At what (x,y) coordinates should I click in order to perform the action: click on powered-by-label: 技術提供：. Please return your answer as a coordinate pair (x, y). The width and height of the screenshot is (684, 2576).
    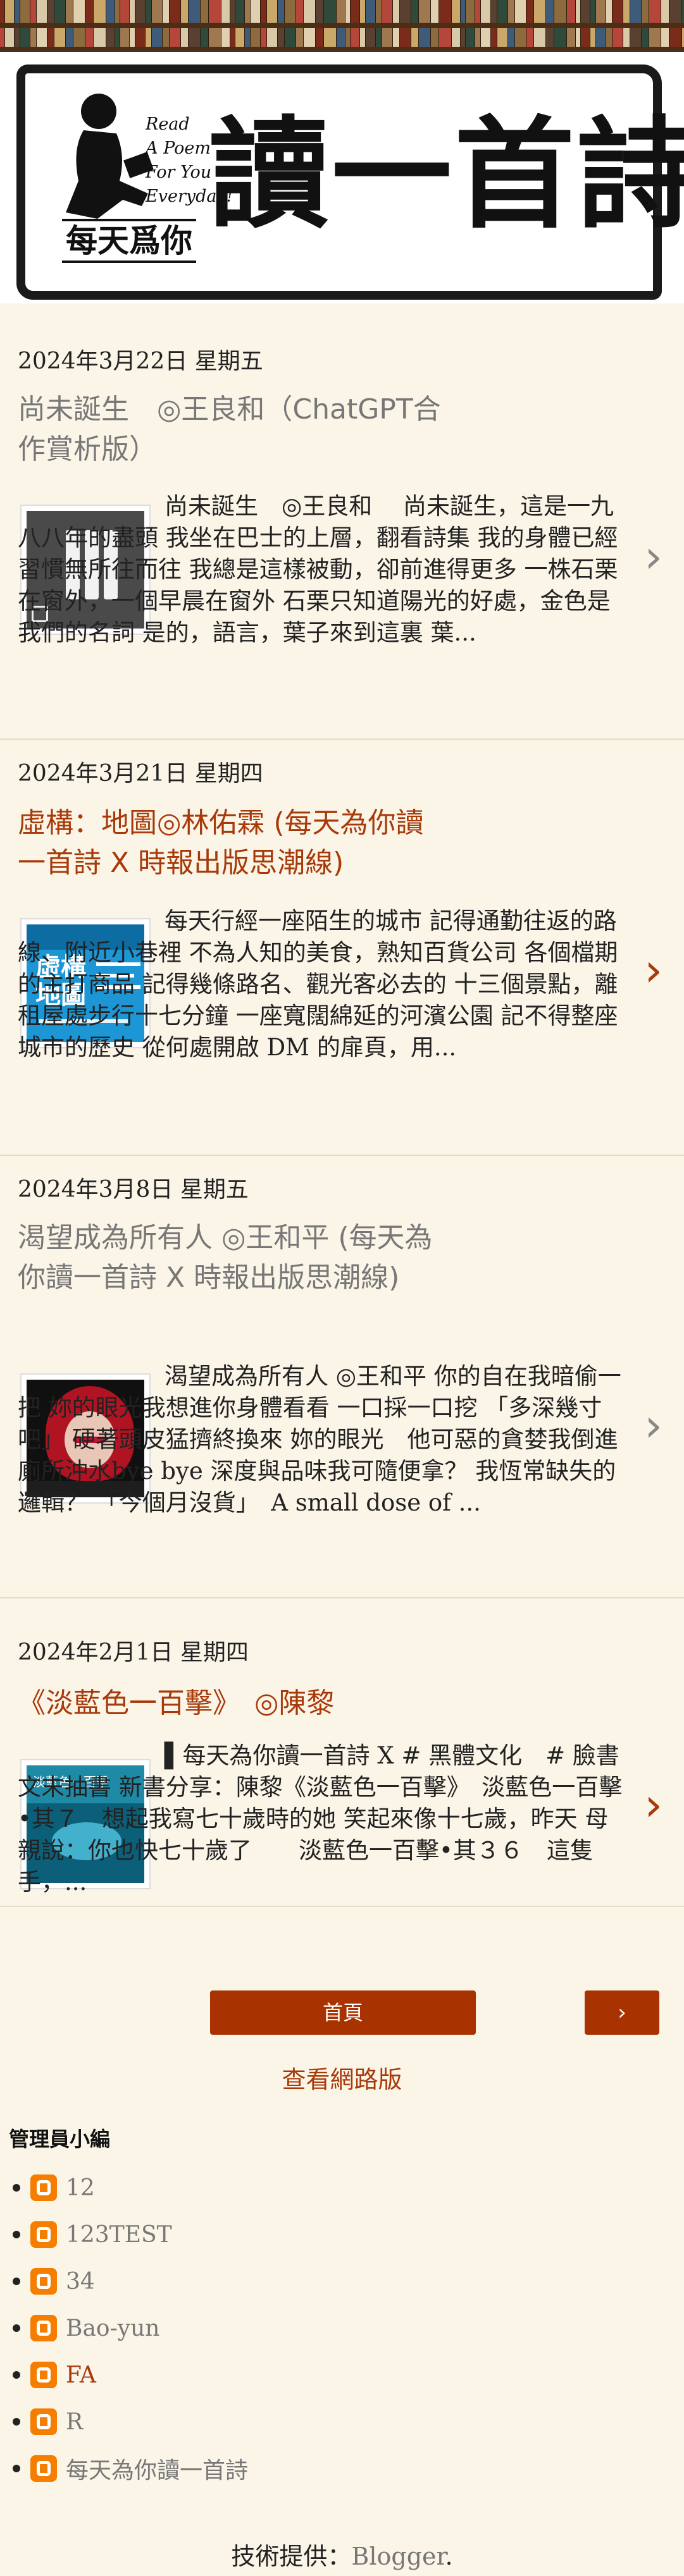
    Looking at the image, I should click on (292, 2556).